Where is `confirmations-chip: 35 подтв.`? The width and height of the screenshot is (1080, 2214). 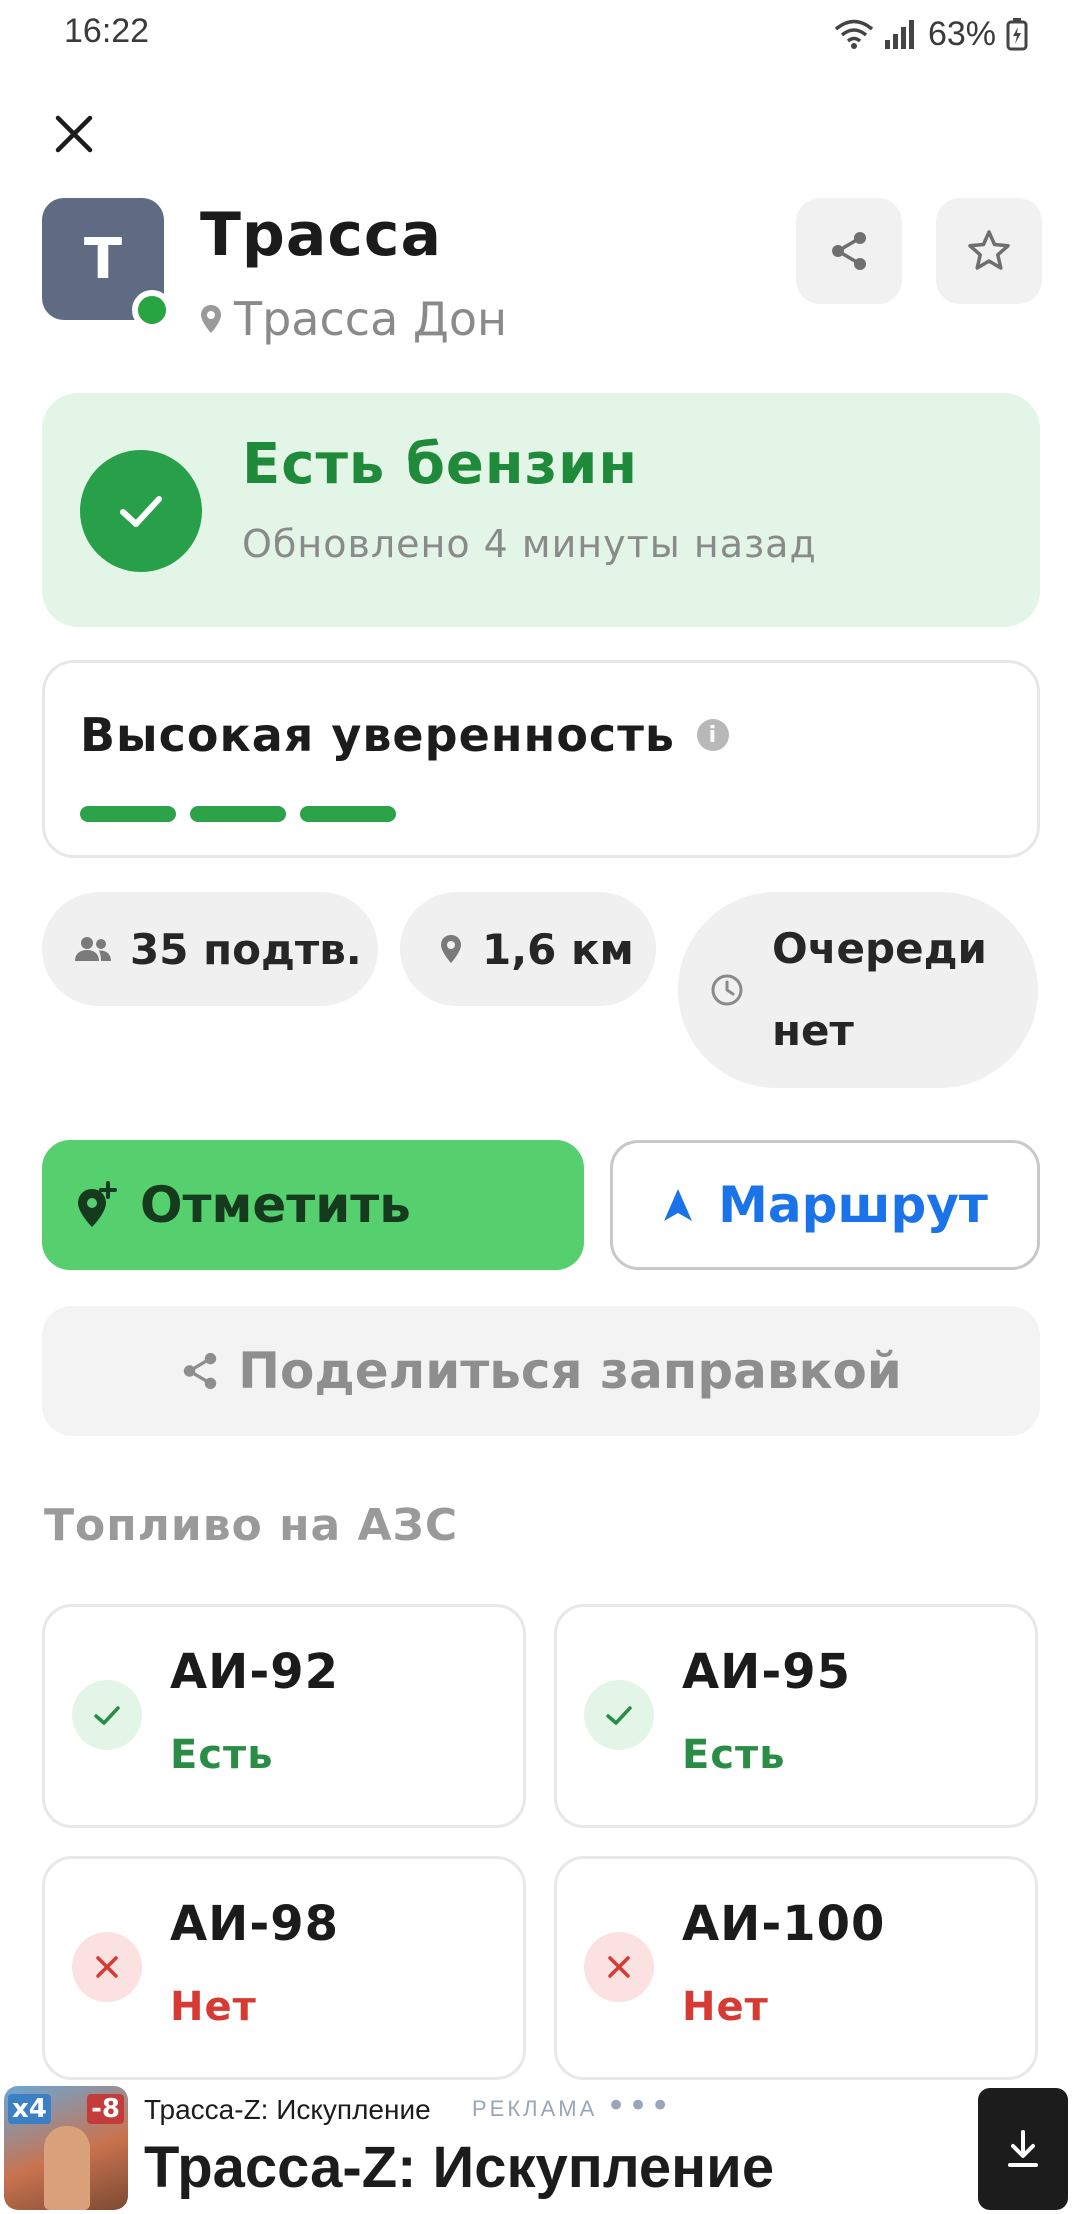 confirmations-chip: 35 подтв. is located at coordinates (210, 949).